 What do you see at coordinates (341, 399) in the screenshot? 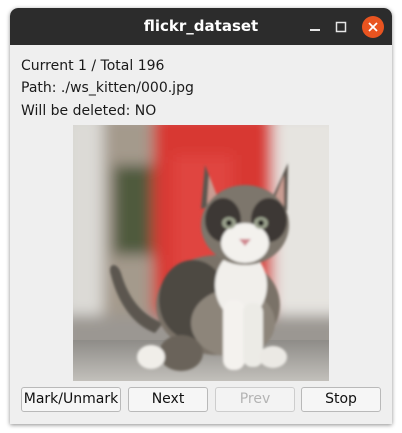
I see `stop-button: Stop` at bounding box center [341, 399].